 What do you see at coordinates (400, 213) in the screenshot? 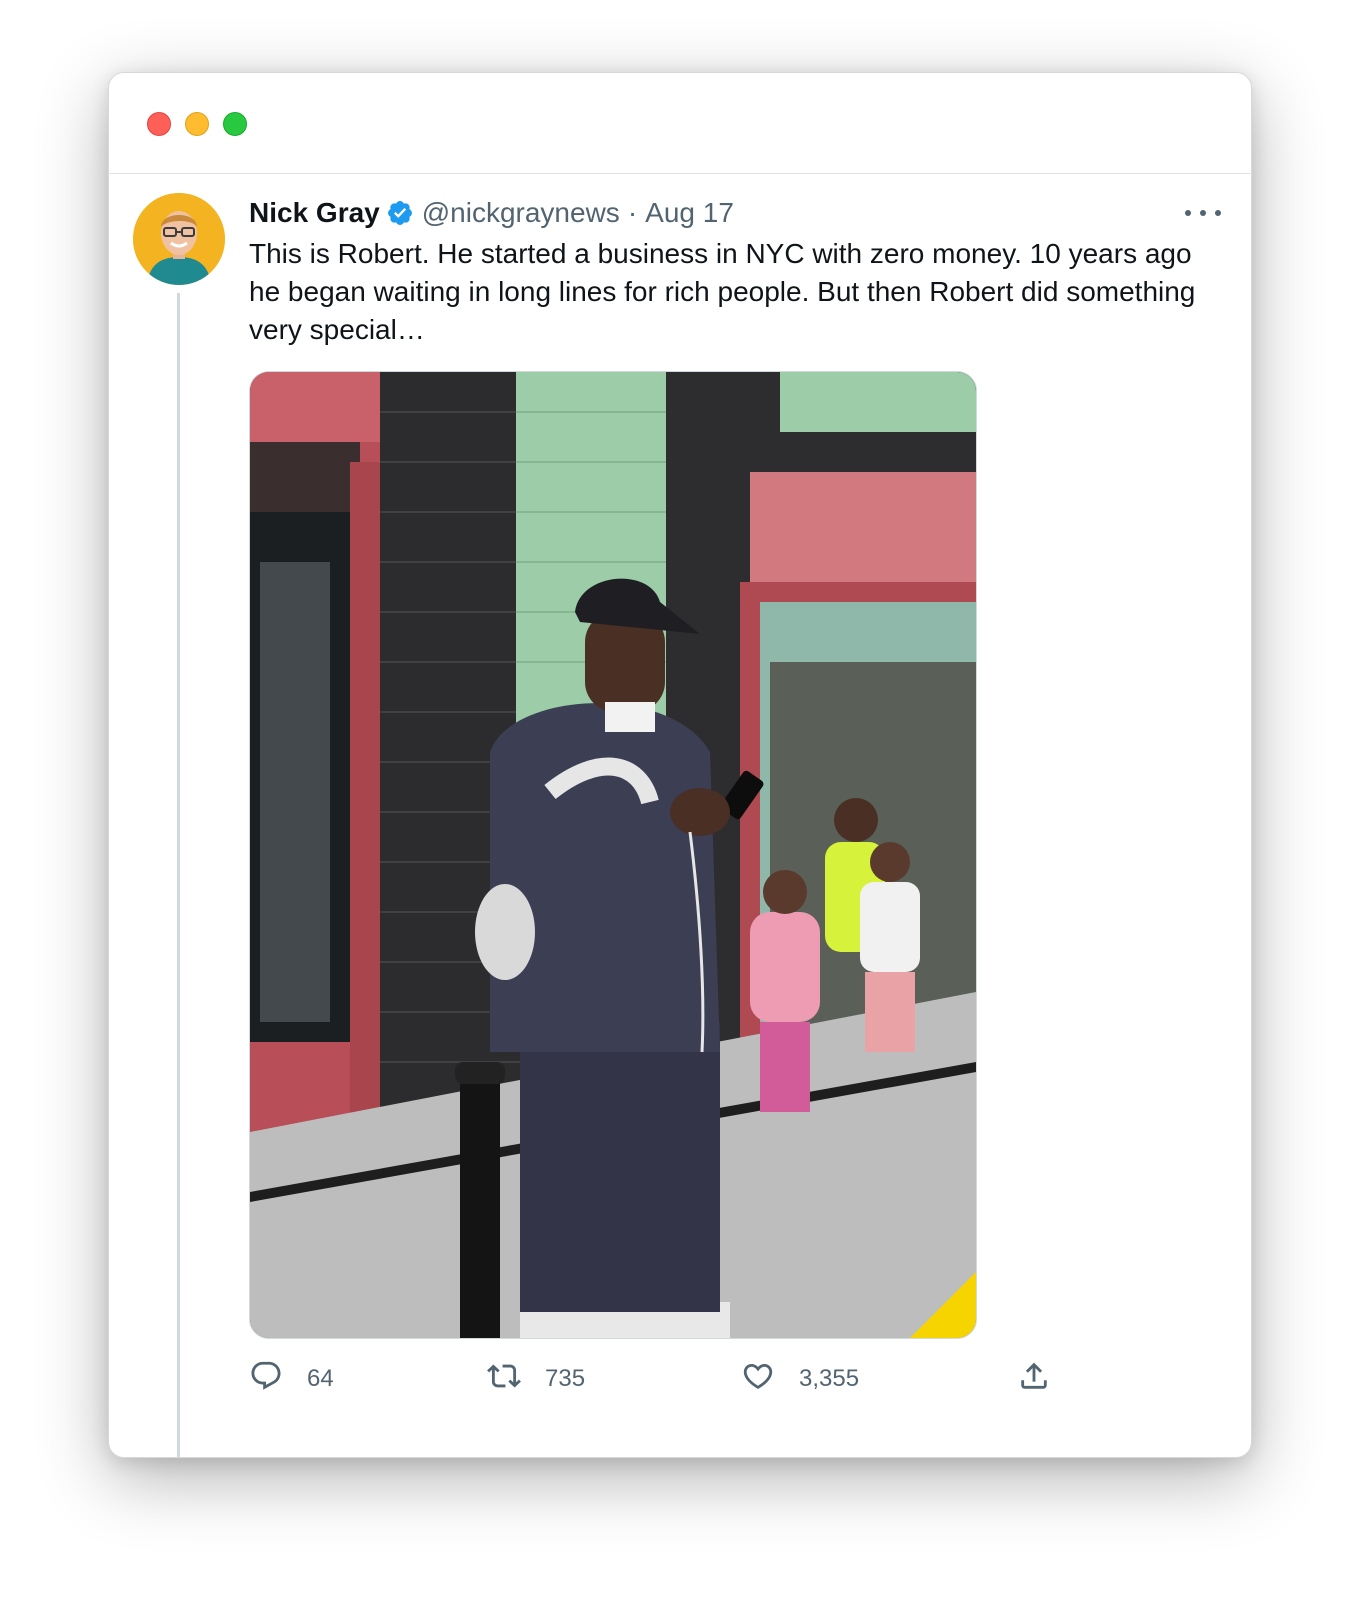
I see `verified-badge-icon` at bounding box center [400, 213].